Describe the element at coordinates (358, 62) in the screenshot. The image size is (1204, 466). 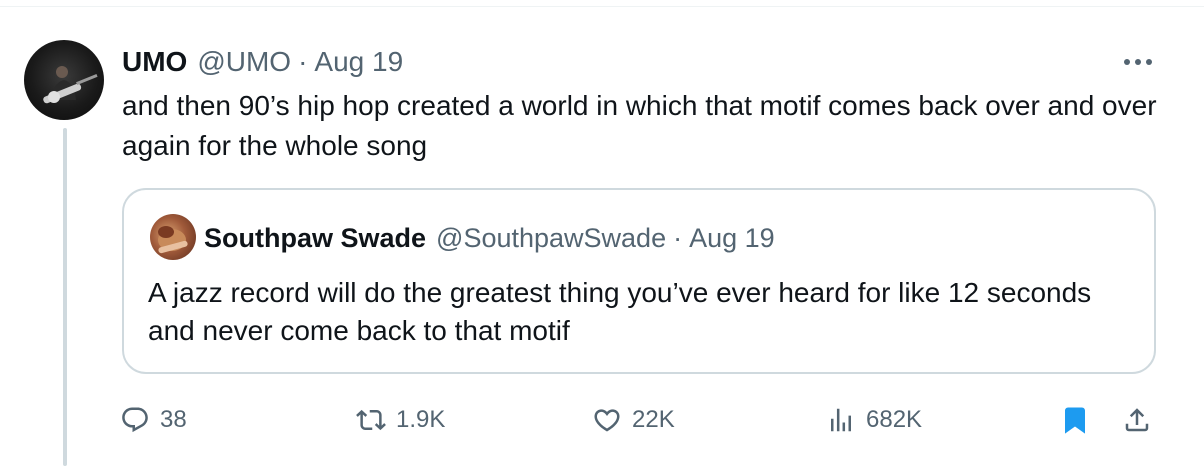
I see `tweet-date: Aug 19` at that location.